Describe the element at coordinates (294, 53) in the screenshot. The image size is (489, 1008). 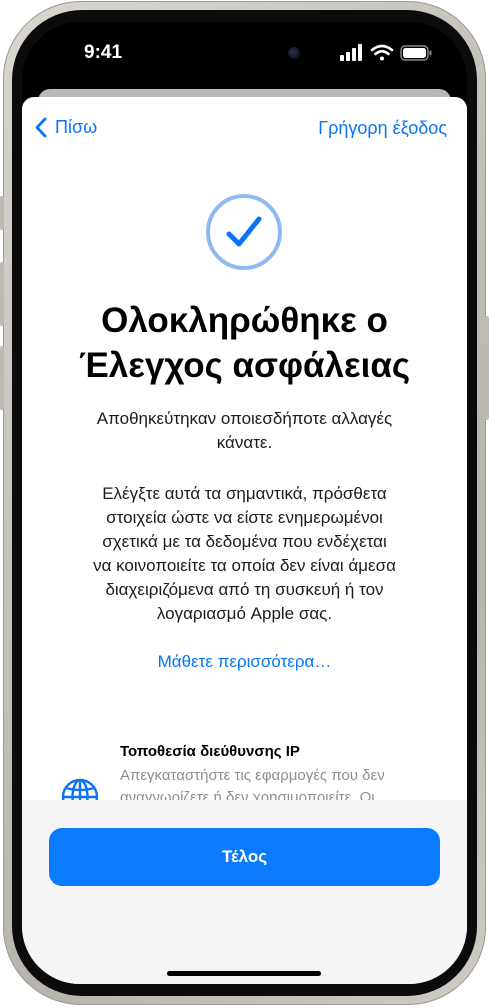
I see `camera-icon` at that location.